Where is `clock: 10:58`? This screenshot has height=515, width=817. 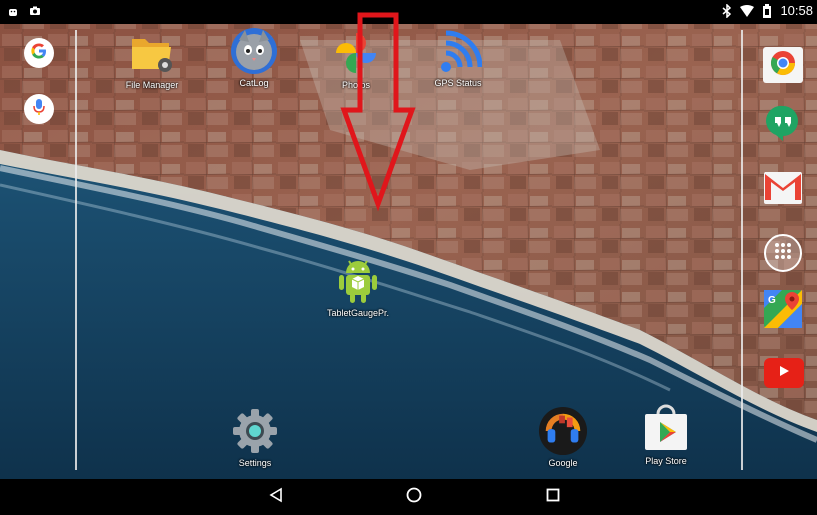
clock: 10:58 is located at coordinates (796, 10).